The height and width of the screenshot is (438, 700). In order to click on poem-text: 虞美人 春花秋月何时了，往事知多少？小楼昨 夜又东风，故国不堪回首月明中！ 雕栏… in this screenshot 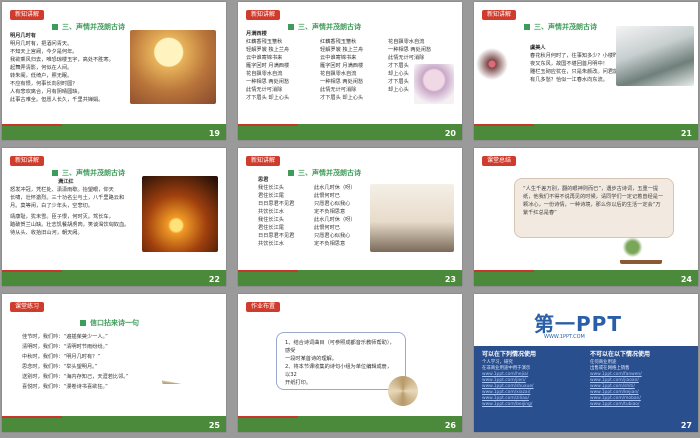, I will do `click(574, 64)`.